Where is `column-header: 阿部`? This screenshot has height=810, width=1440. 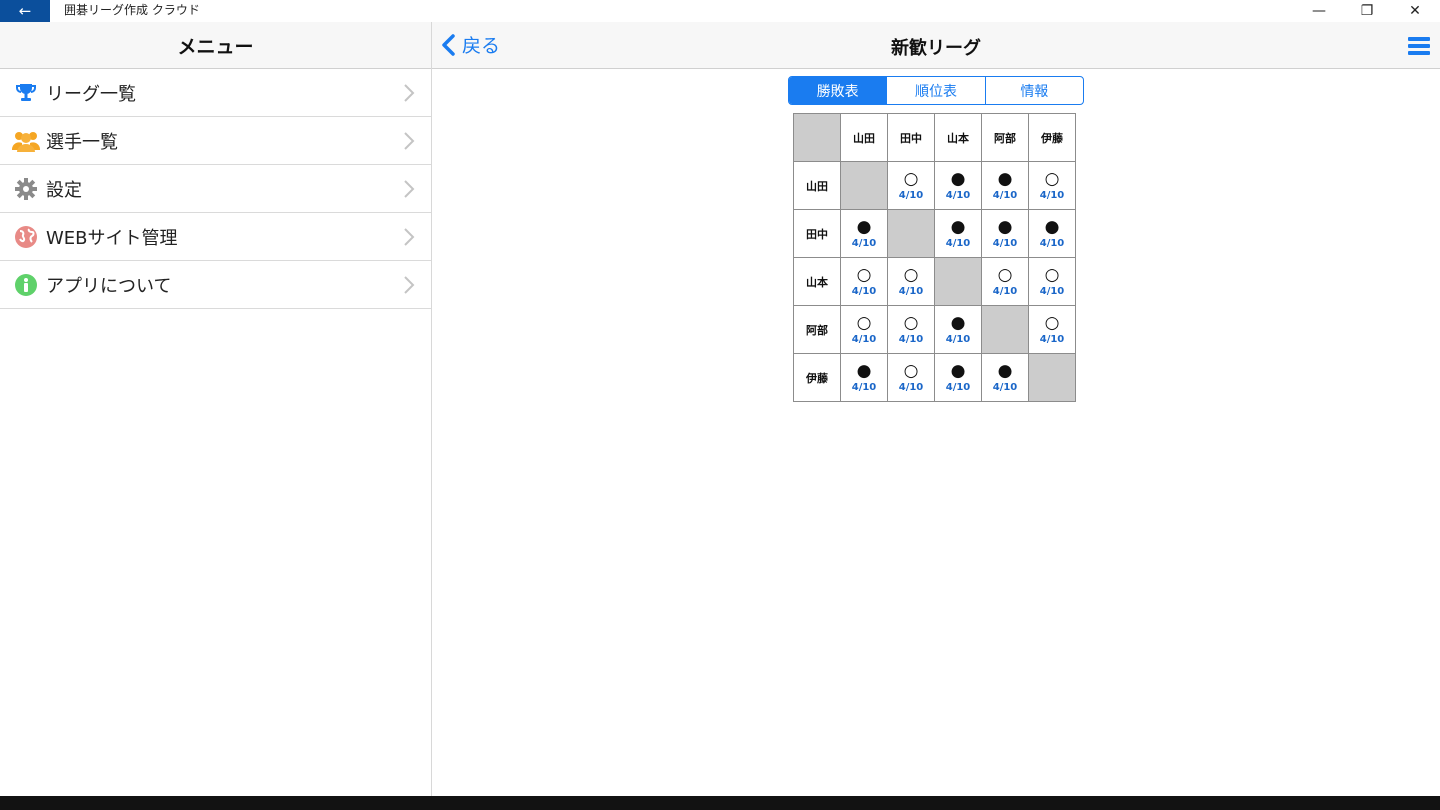 column-header: 阿部 is located at coordinates (1005, 137).